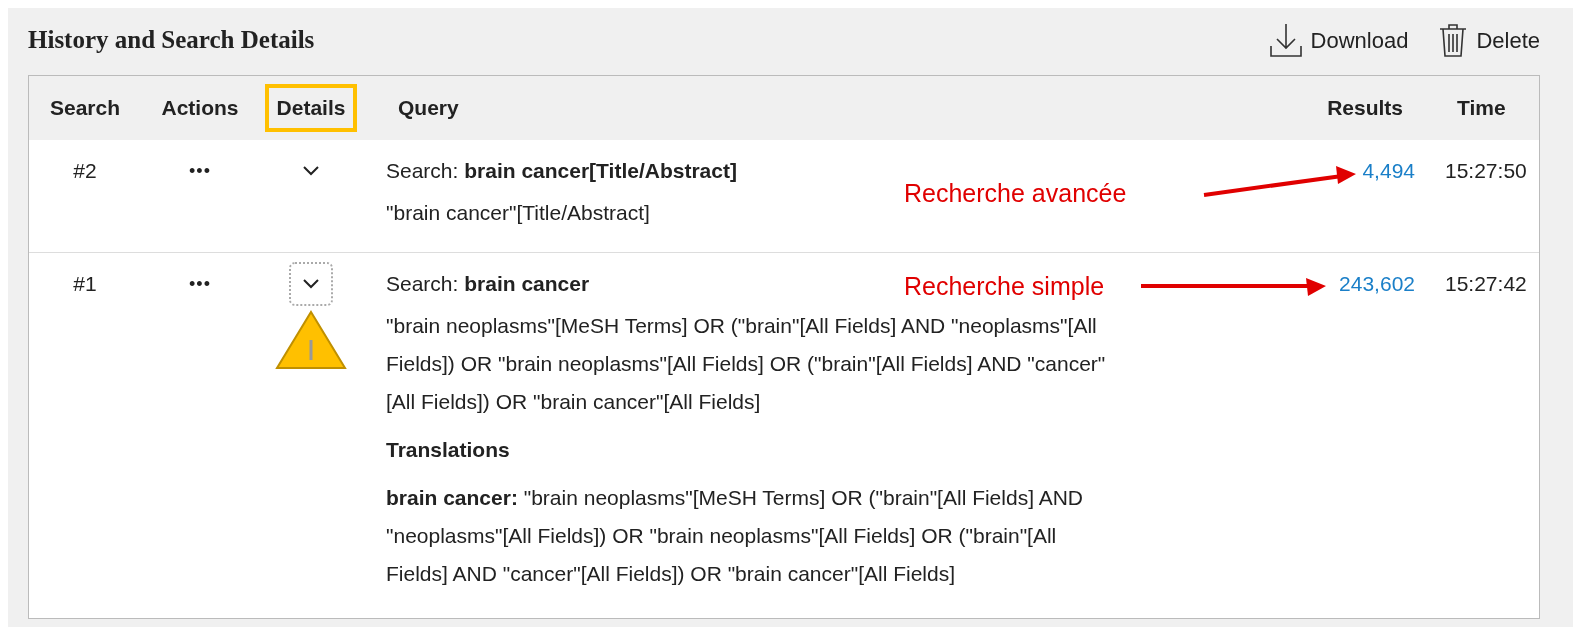 The image size is (1573, 627). Describe the element at coordinates (1489, 40) in the screenshot. I see `delete-button: Delete` at that location.